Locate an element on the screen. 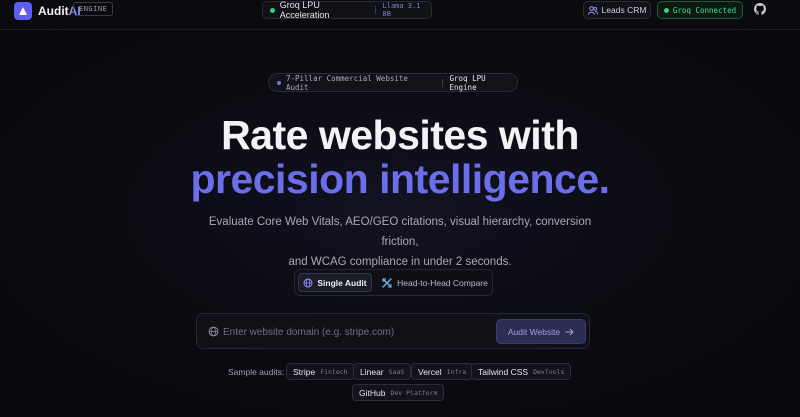 This screenshot has height=417, width=800. acceleration-status-pill: Groq LPU Acceleration Llama 3.1 8B is located at coordinates (347, 10).